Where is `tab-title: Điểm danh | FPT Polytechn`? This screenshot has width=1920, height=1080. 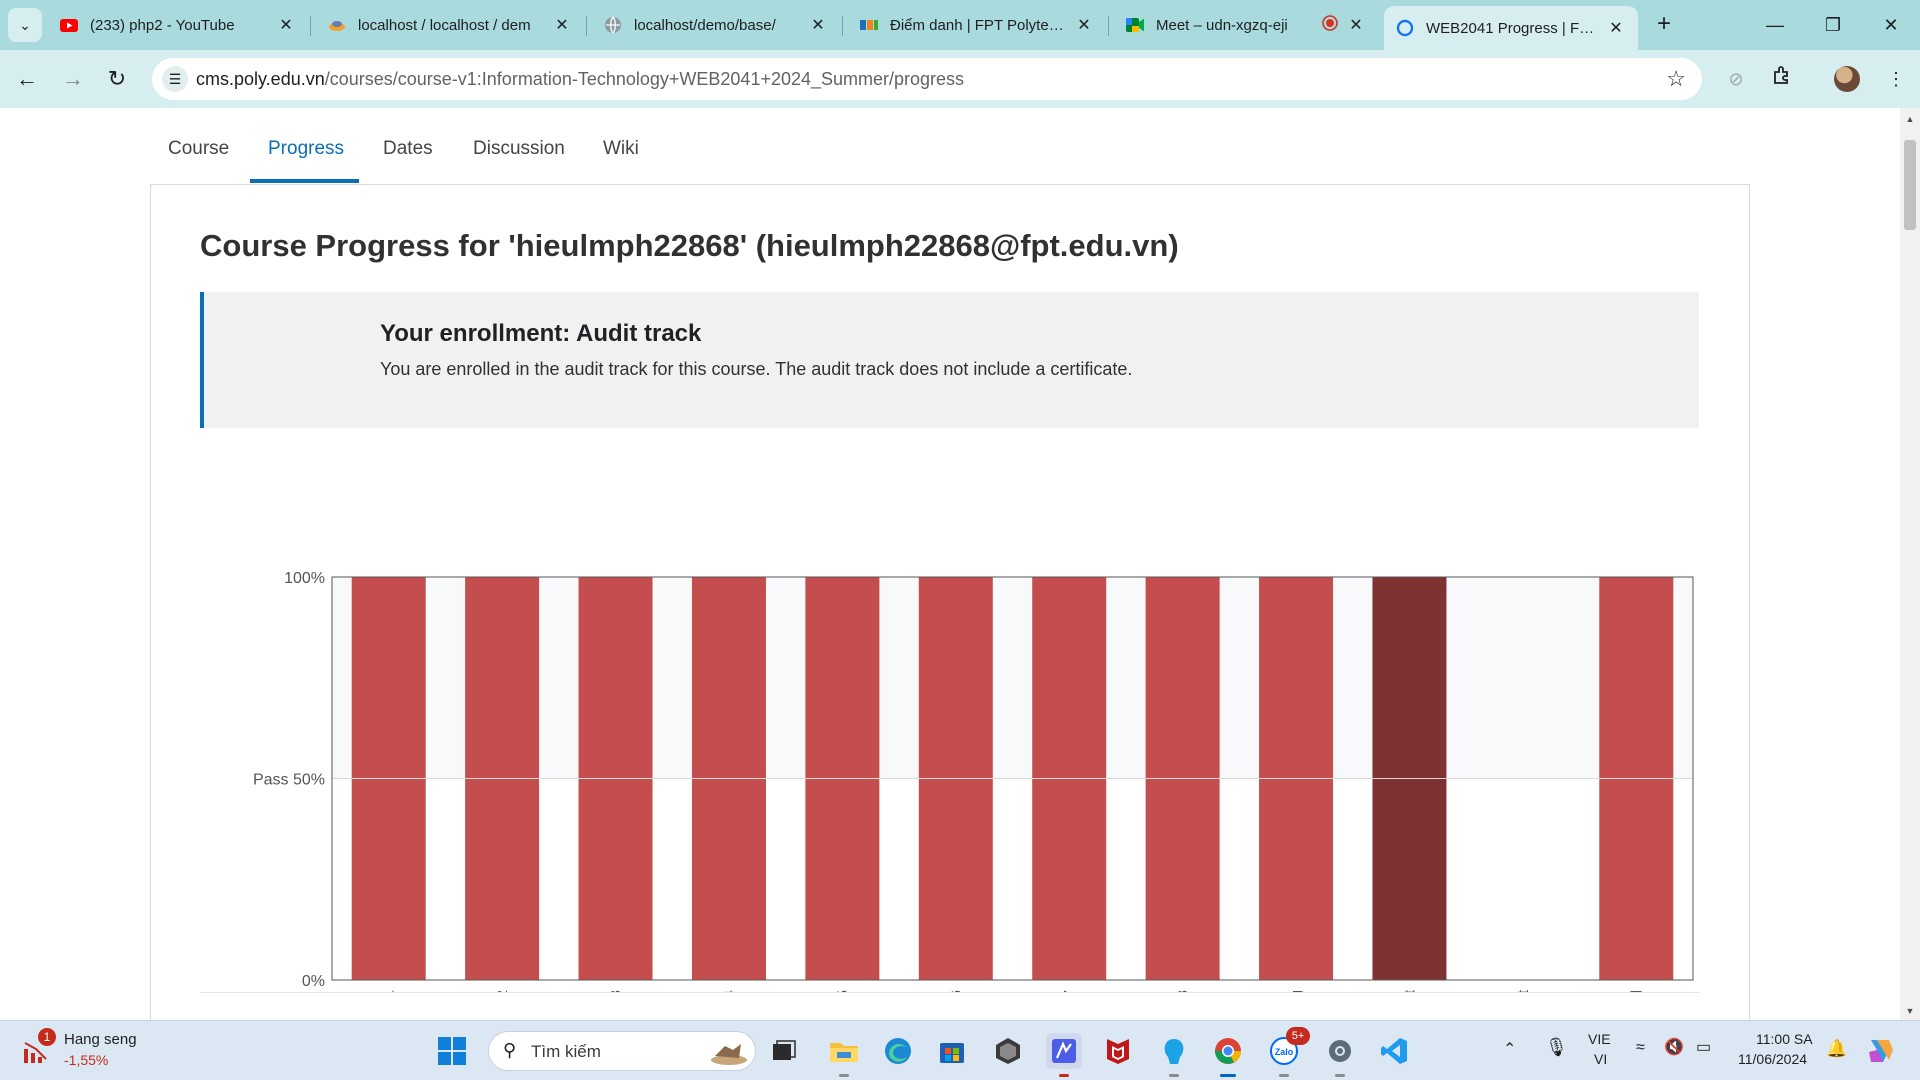 tab-title: Điểm danh | FPT Polytechn is located at coordinates (978, 25).